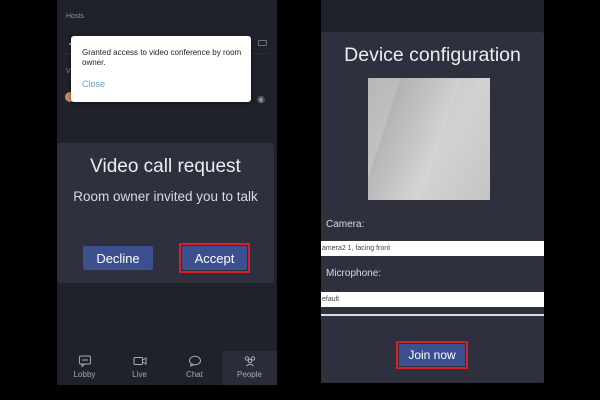 The width and height of the screenshot is (600, 400). I want to click on camera-label: Camera:, so click(345, 224).